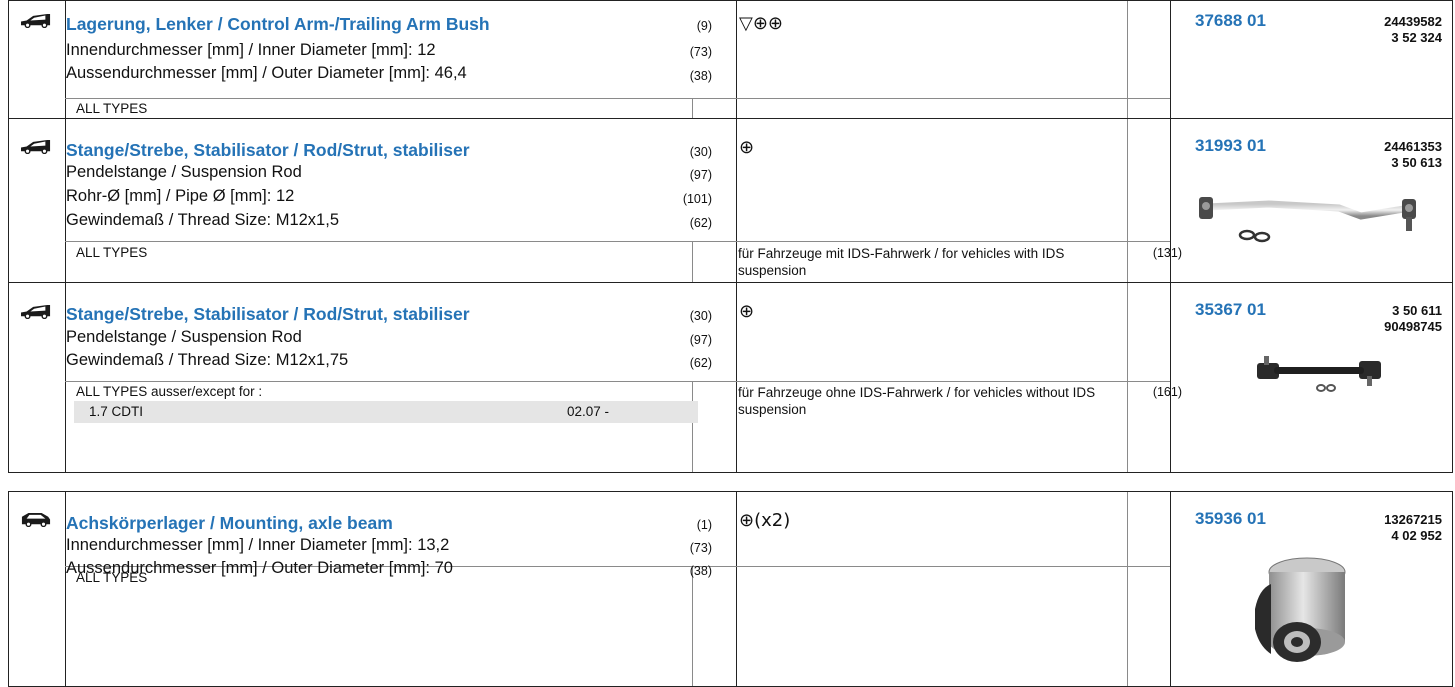 This screenshot has height=687, width=1455. I want to click on axle-bush-image, so click(1300, 609).